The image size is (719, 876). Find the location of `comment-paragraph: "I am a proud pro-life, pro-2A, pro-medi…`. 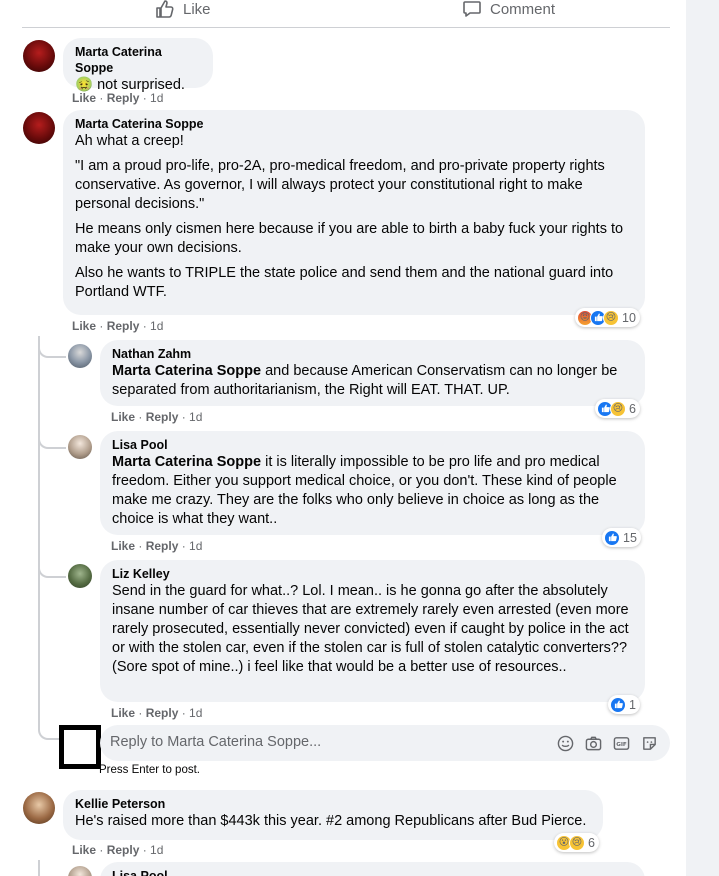

comment-paragraph: "I am a proud pro-life, pro-2A, pro-medi… is located at coordinates (340, 185).